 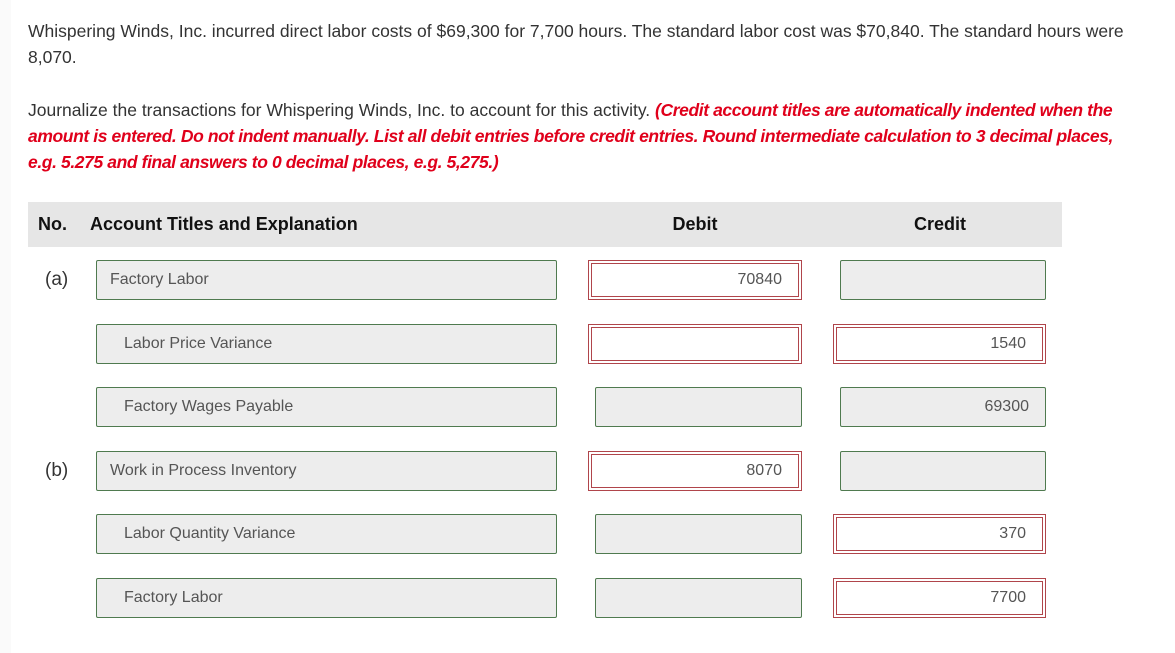 I want to click on header-debit: Debit, so click(x=695, y=224).